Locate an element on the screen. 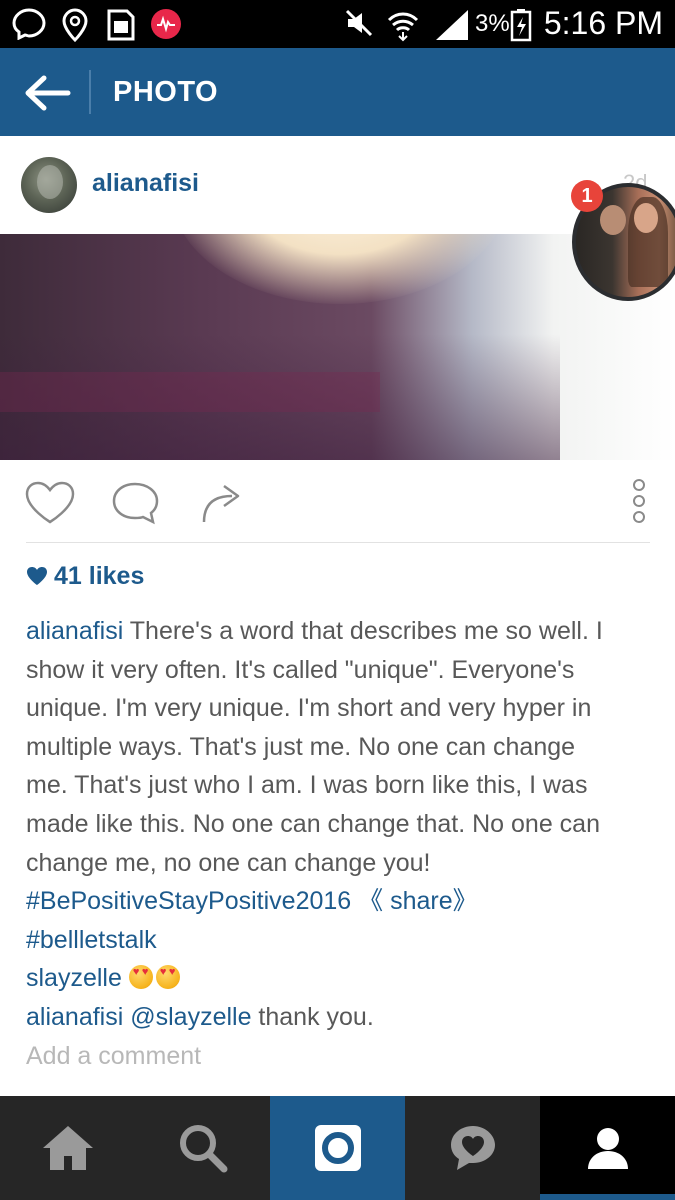 The image size is (675, 1200). hashtag-bellletstalk: #bellletstalk is located at coordinates (91, 940).